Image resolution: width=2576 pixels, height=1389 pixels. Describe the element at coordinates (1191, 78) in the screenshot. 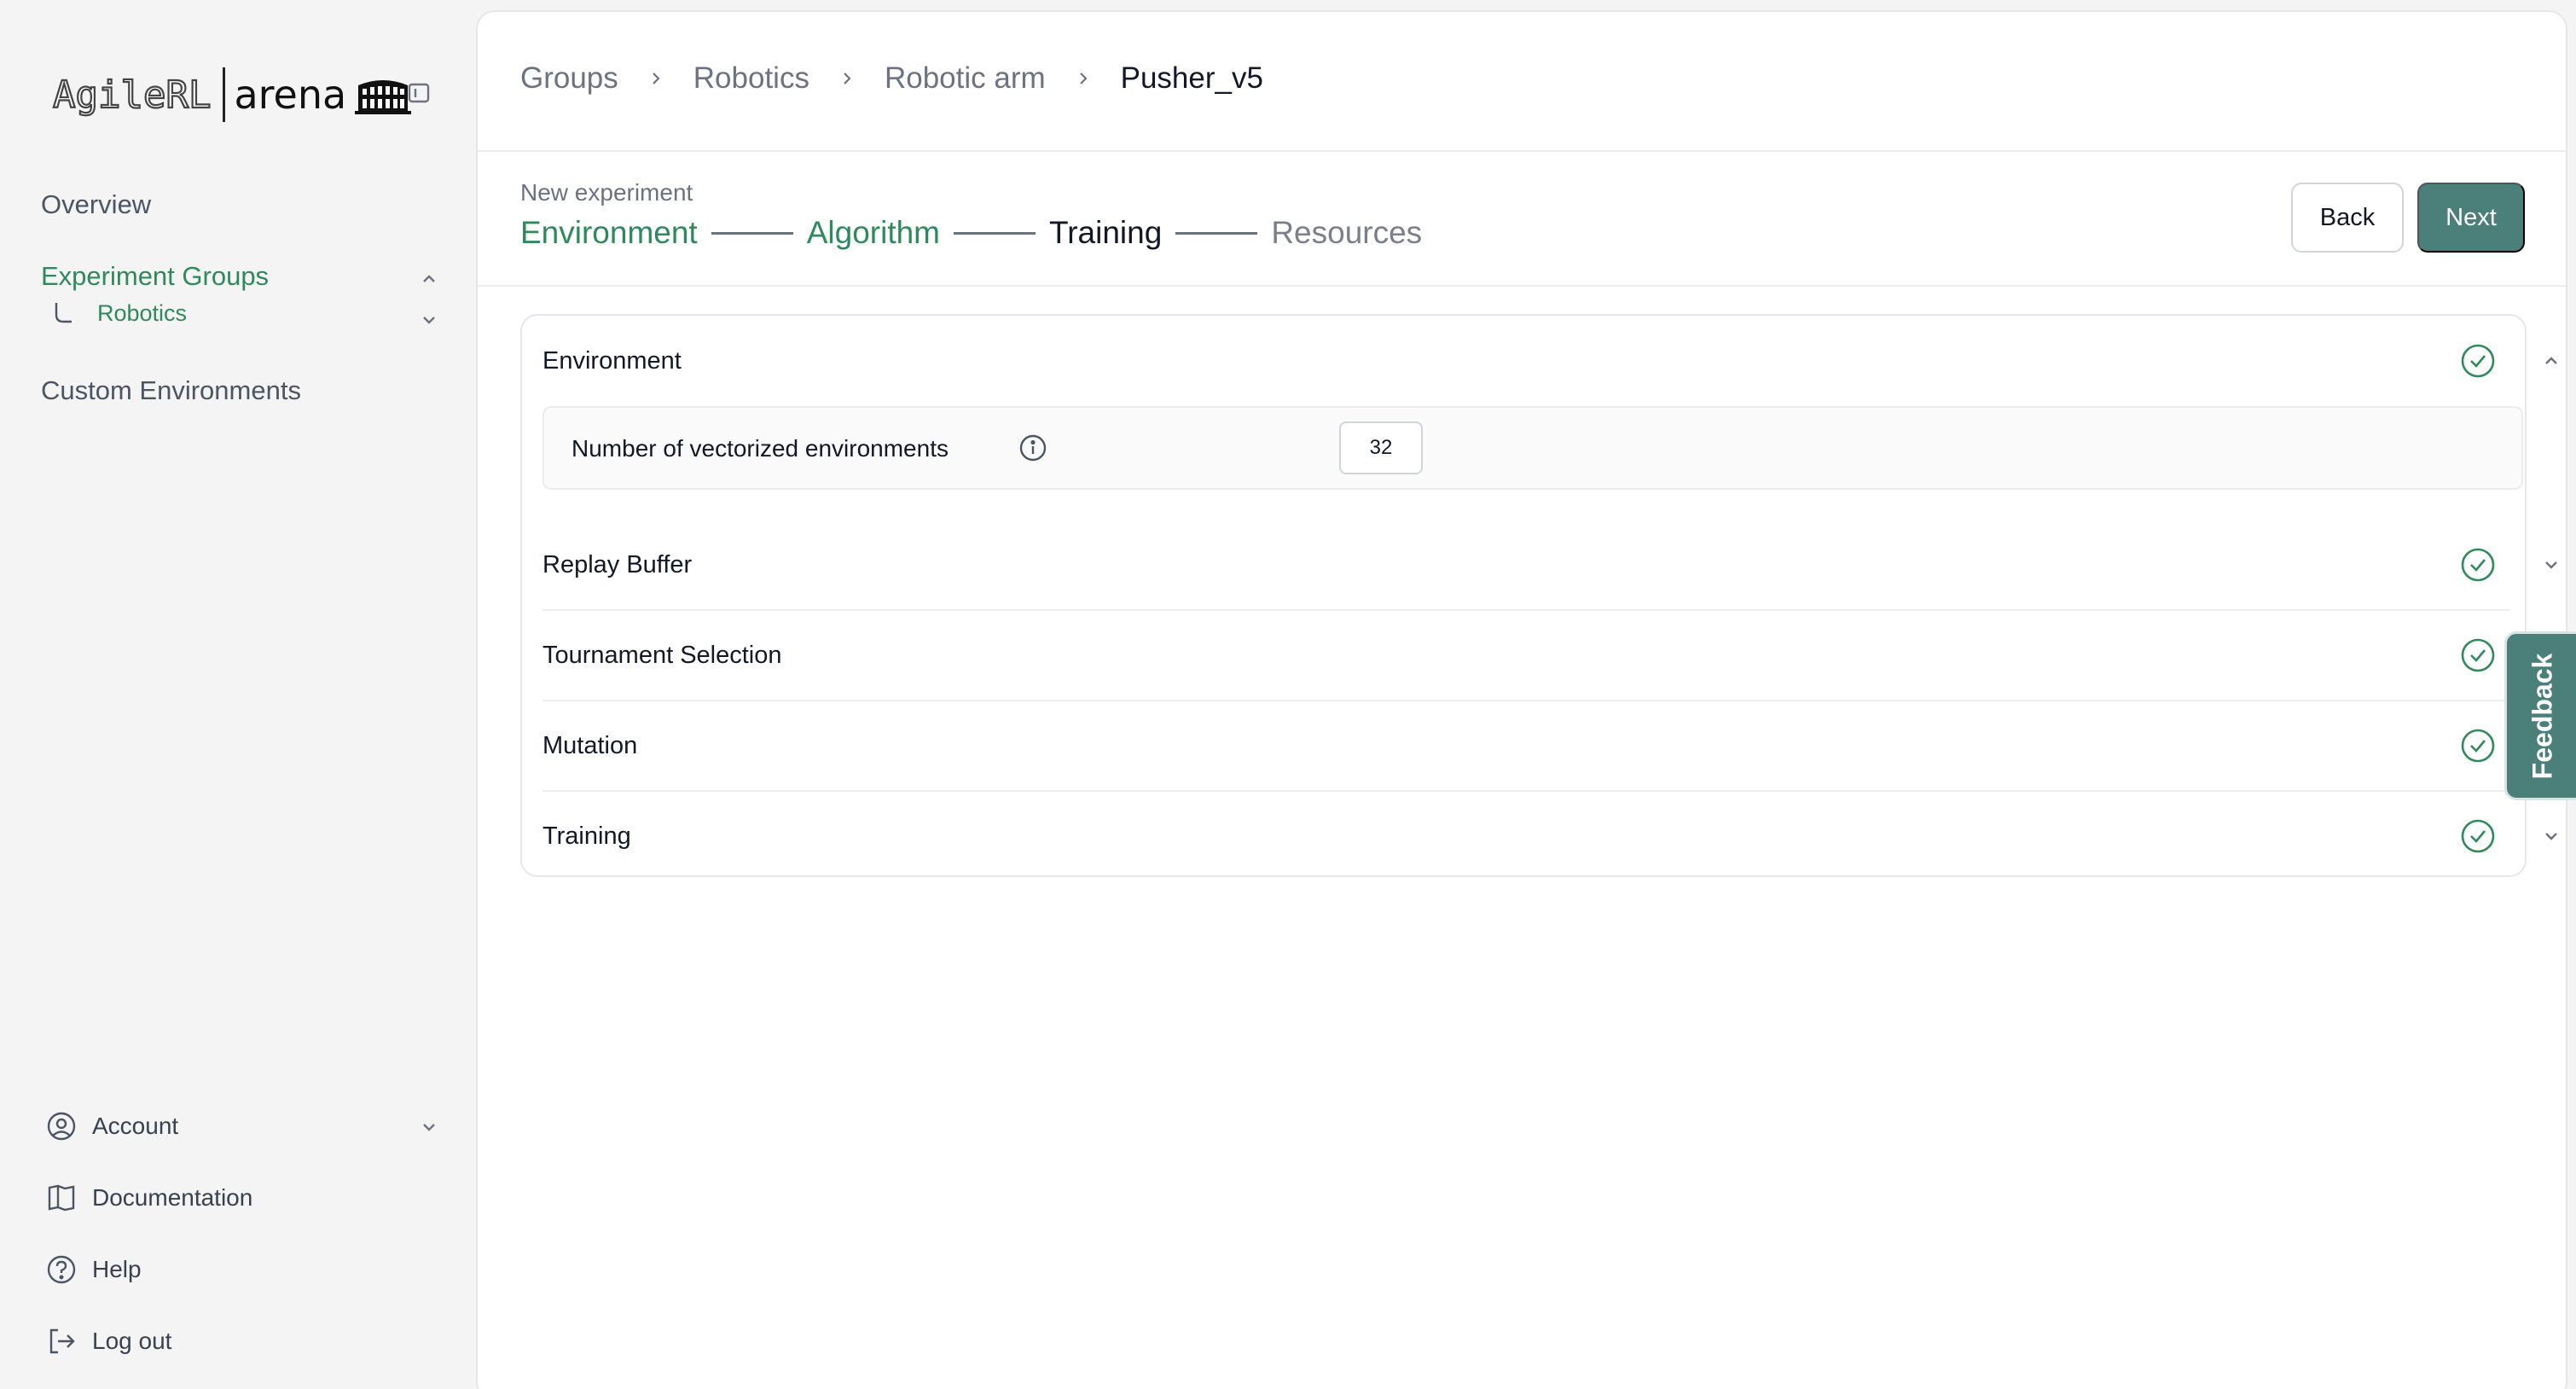

I see `breadcrumb-current: Pusher_v5` at that location.